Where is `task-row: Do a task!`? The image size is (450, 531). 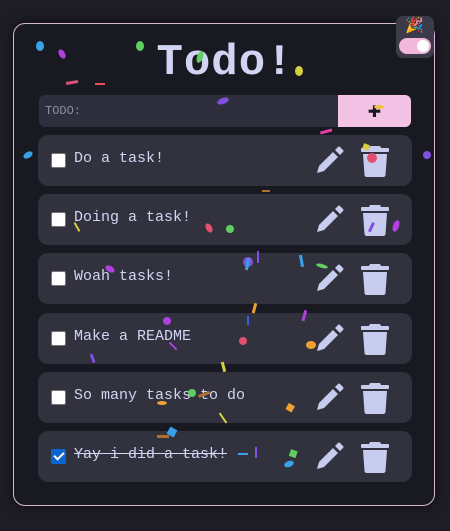 task-row: Do a task! is located at coordinates (225, 160).